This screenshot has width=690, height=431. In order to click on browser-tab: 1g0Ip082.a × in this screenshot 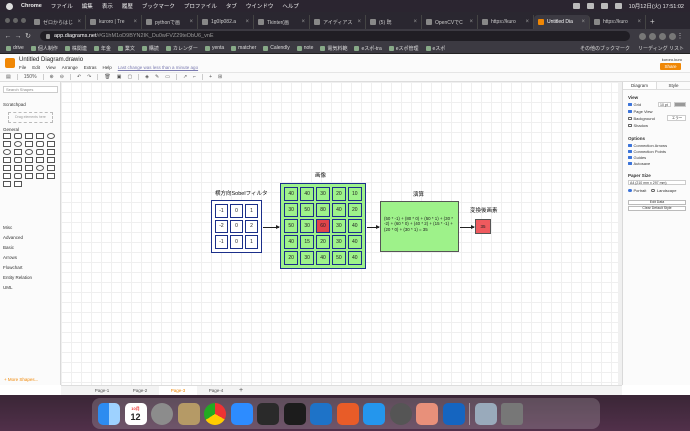, I will do `click(226, 22)`.